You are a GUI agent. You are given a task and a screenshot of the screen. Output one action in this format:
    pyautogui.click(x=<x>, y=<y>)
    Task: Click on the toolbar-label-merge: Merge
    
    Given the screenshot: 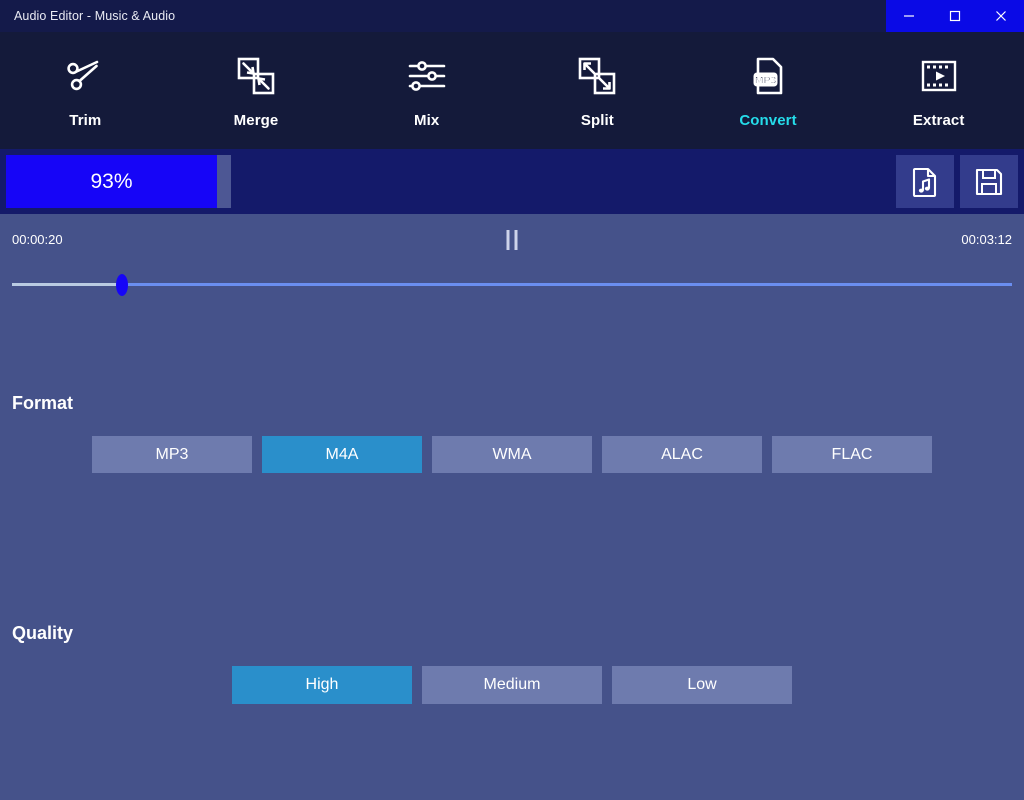 What is the action you would take?
    pyautogui.click(x=256, y=120)
    